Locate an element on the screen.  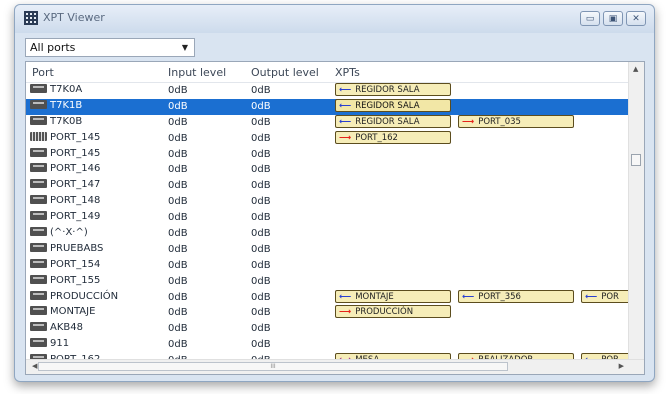
xpt-chip: ⟵POR is located at coordinates (605, 296).